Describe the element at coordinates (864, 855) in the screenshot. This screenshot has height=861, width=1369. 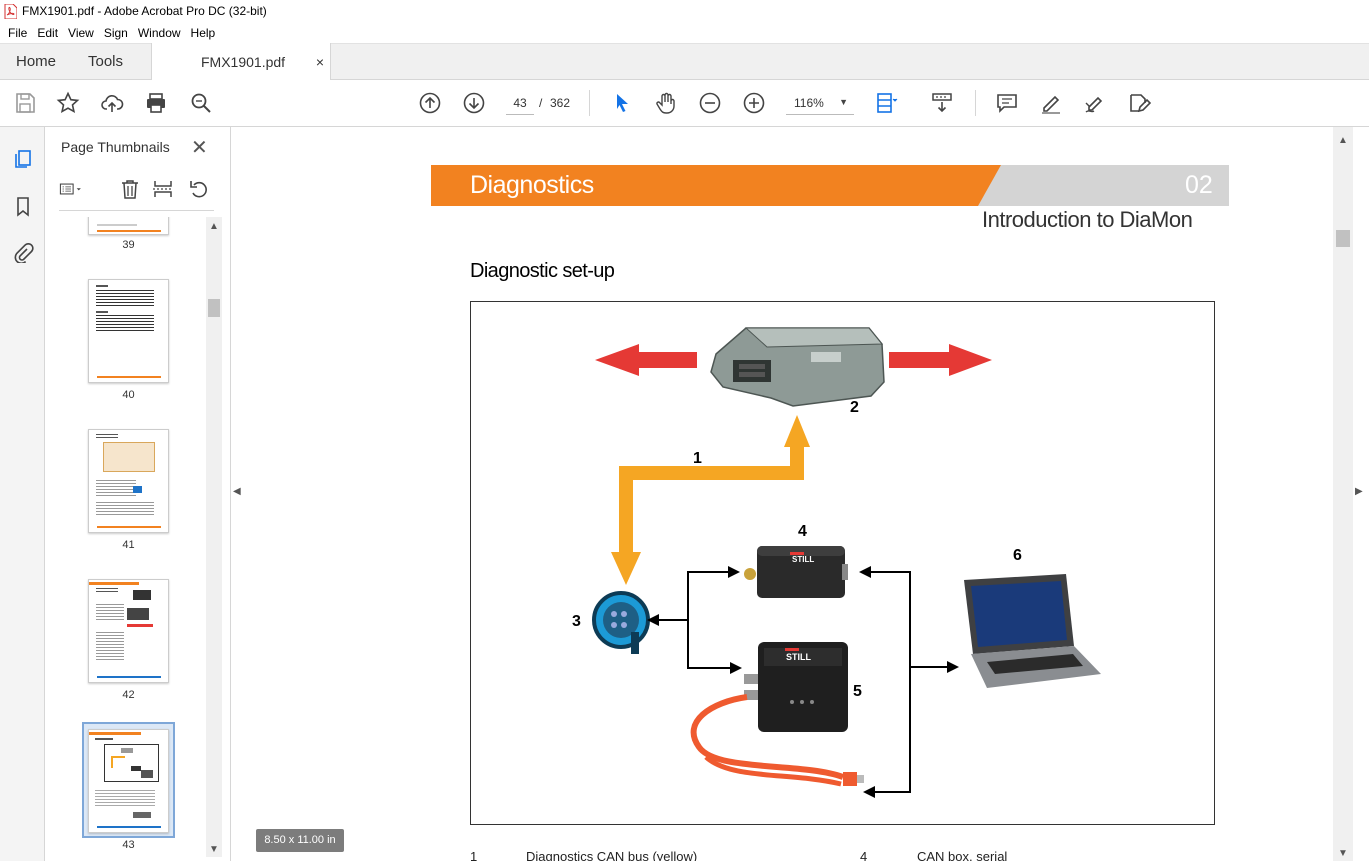
I see `legend-number: 4` at that location.